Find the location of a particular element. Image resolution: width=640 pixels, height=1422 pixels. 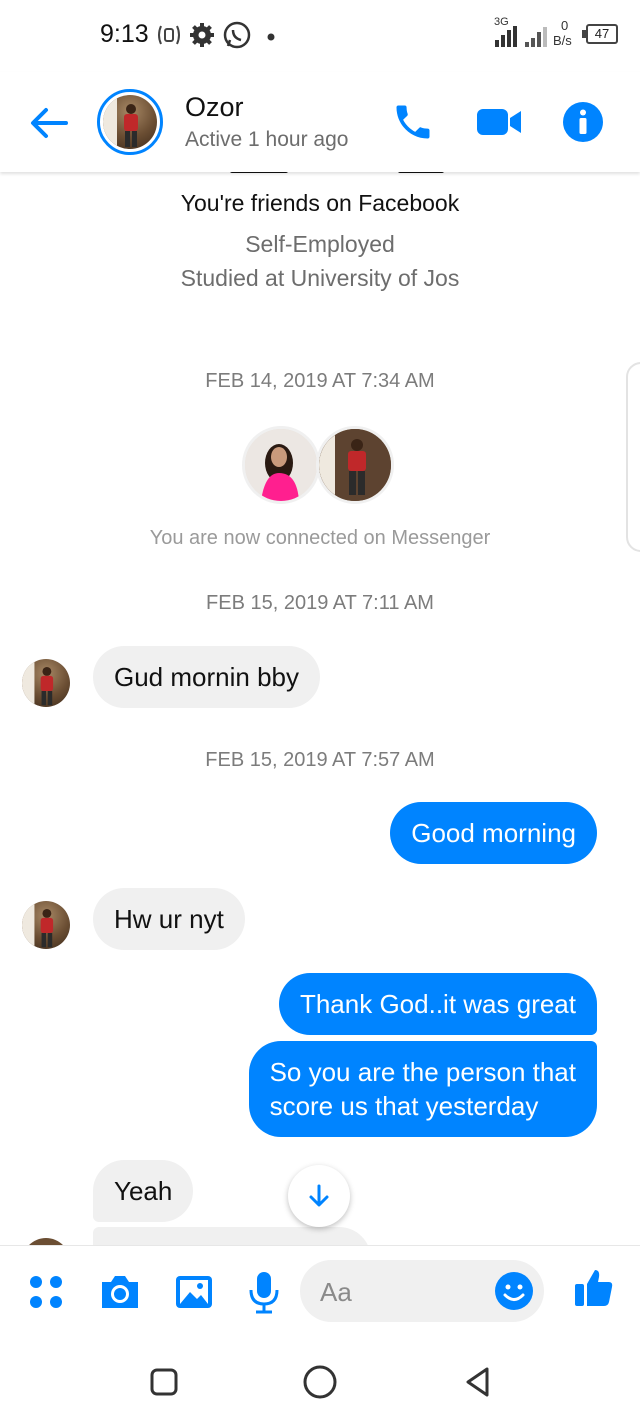

my-avatar is located at coordinates (281, 465).